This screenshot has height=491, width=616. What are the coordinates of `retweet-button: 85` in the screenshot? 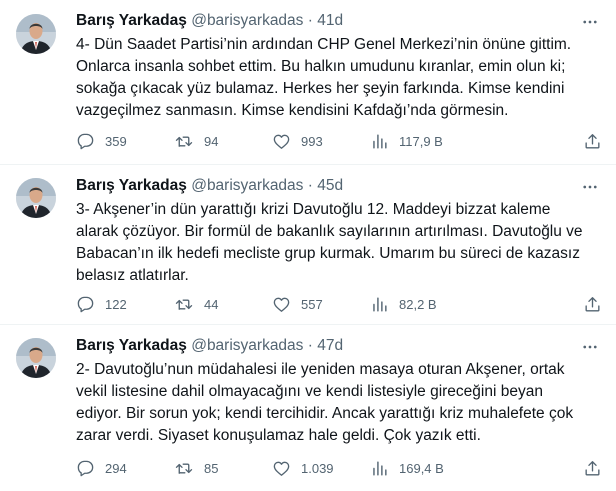 It's located at (196, 468).